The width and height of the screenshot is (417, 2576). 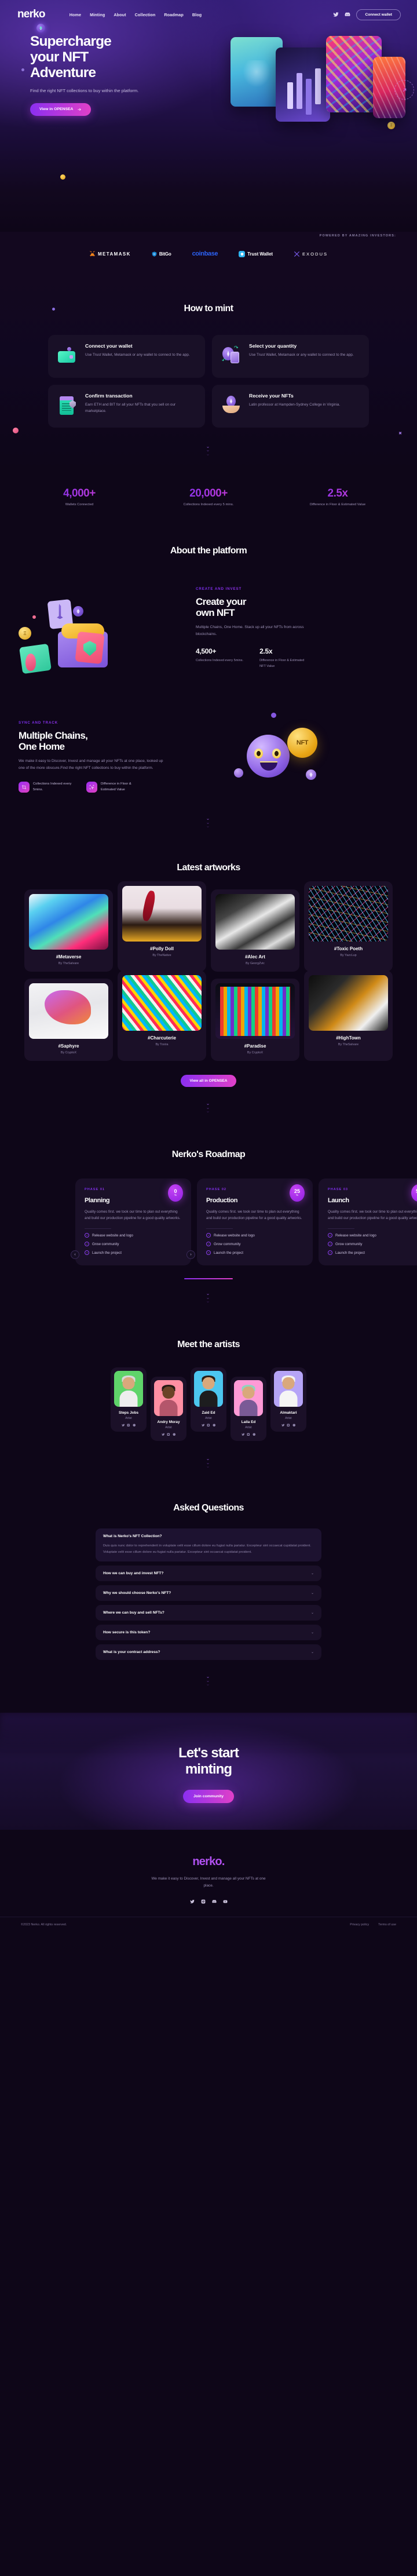 What do you see at coordinates (165, 254) in the screenshot?
I see `investor-bitgo-label: BitGo` at bounding box center [165, 254].